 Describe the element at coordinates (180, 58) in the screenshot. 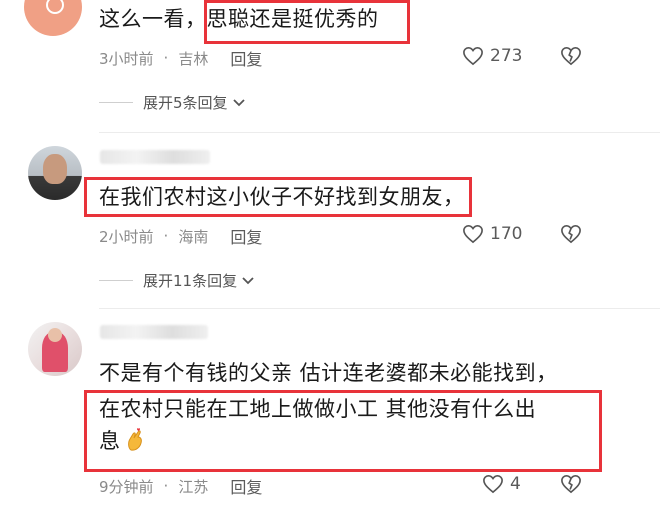

I see `comment-meta: 3小时前 · 吉林 回复` at that location.